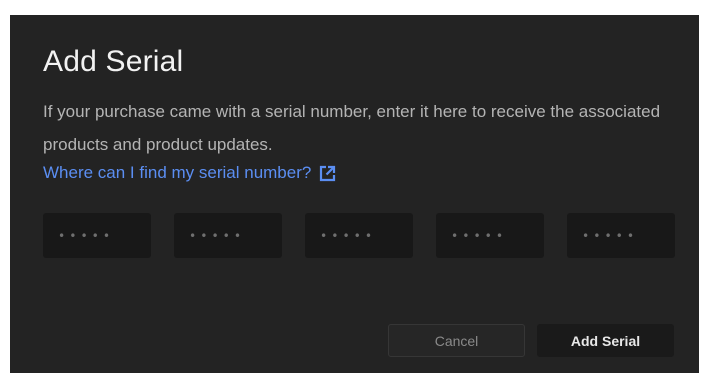 This screenshot has height=385, width=708. I want to click on dialog-title: Add Serial, so click(113, 61).